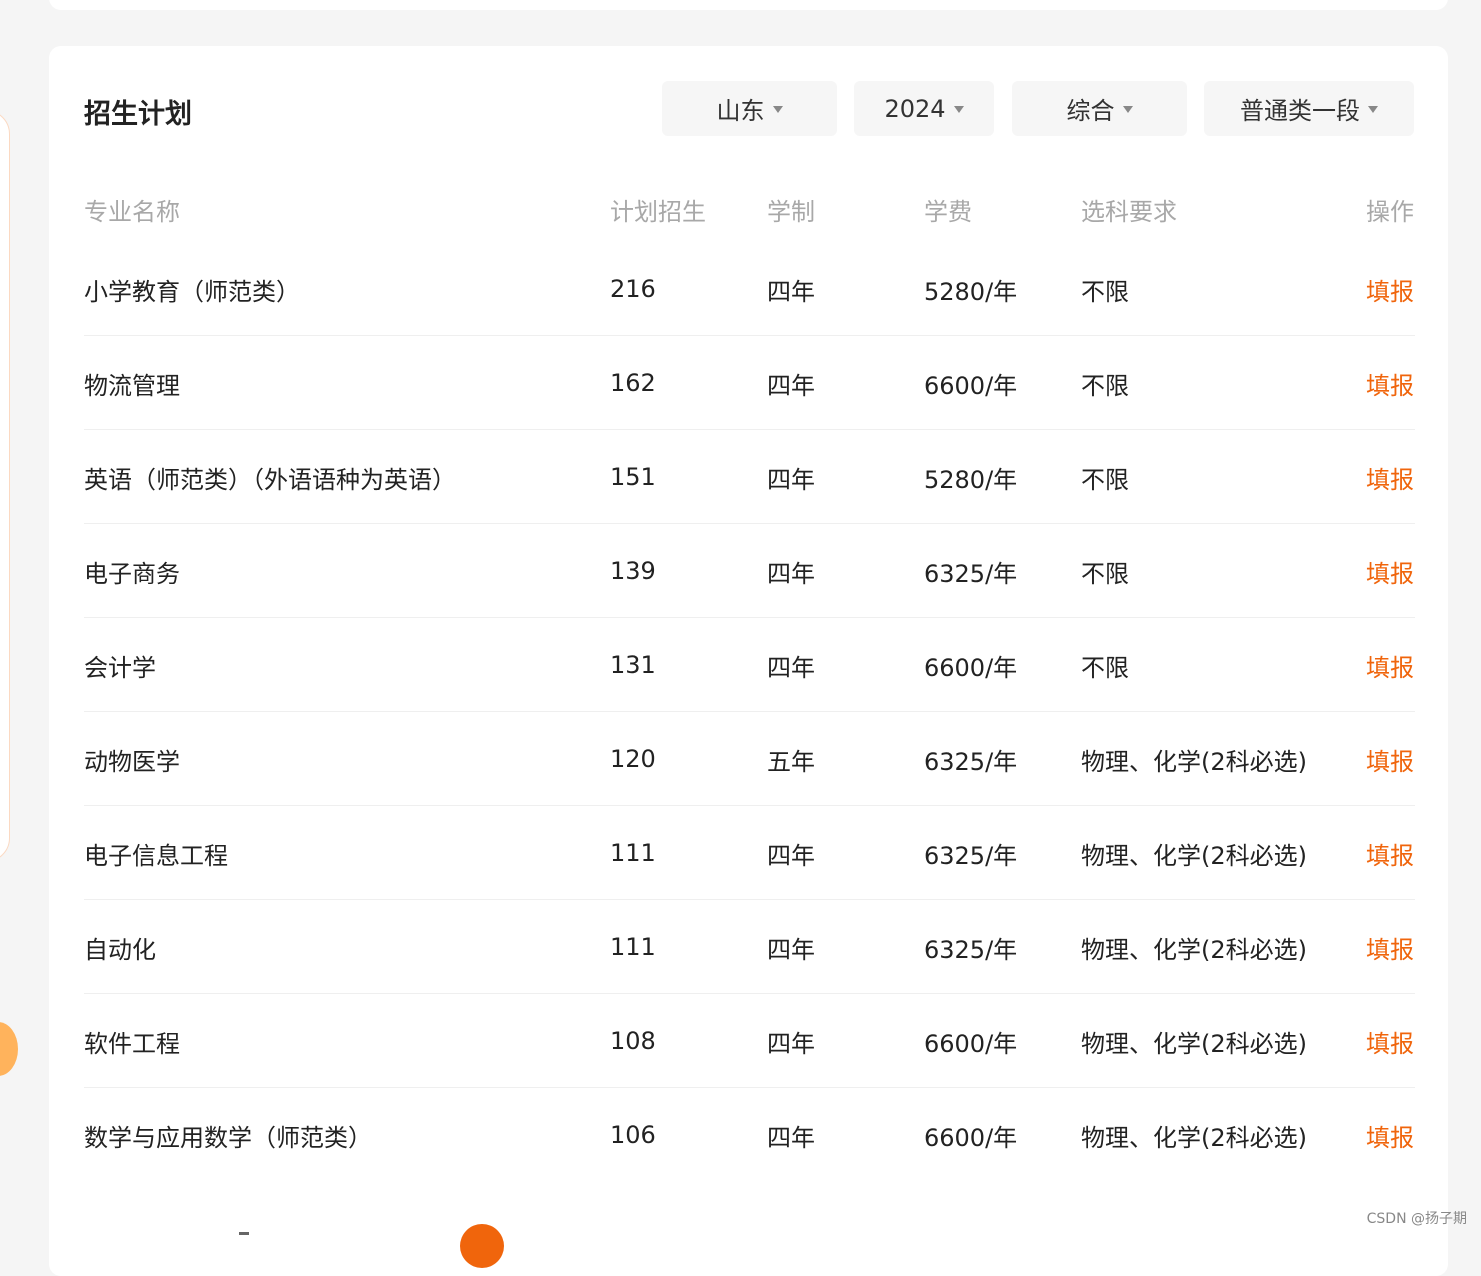  Describe the element at coordinates (633, 665) in the screenshot. I see `plan-count: 131` at that location.